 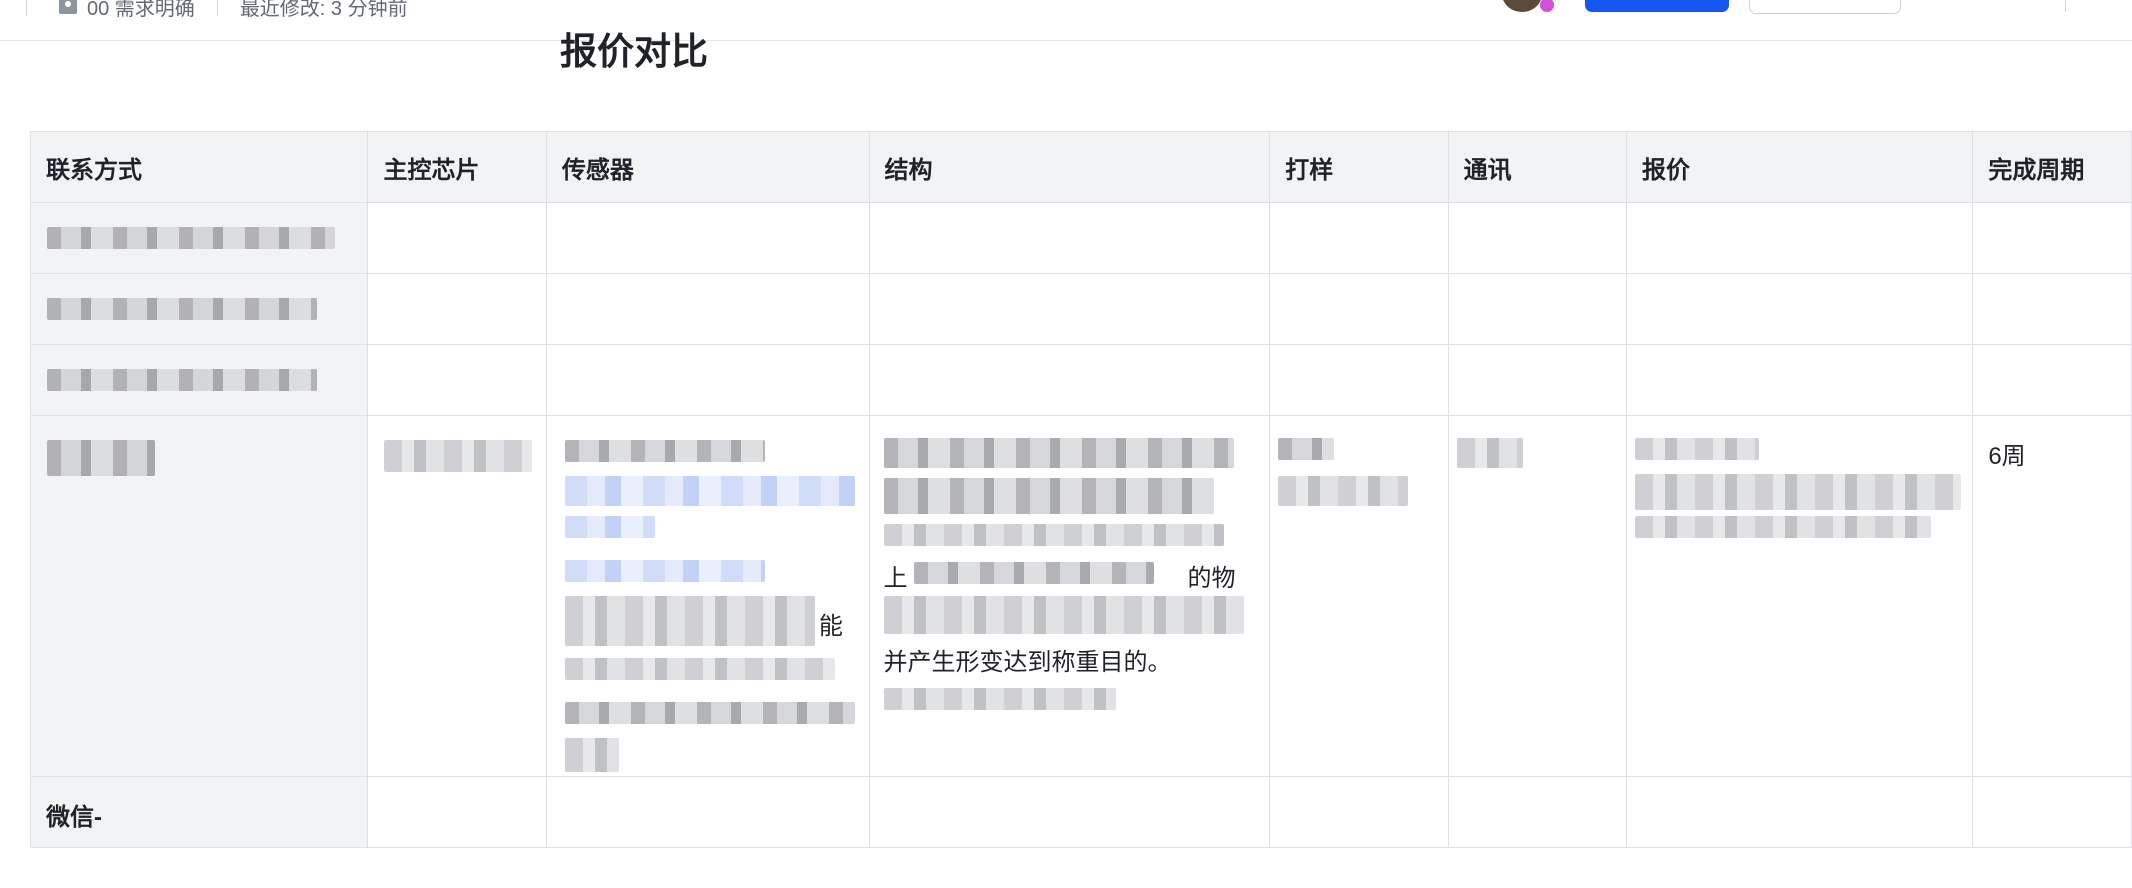 What do you see at coordinates (1657, 6) in the screenshot?
I see `share-button` at bounding box center [1657, 6].